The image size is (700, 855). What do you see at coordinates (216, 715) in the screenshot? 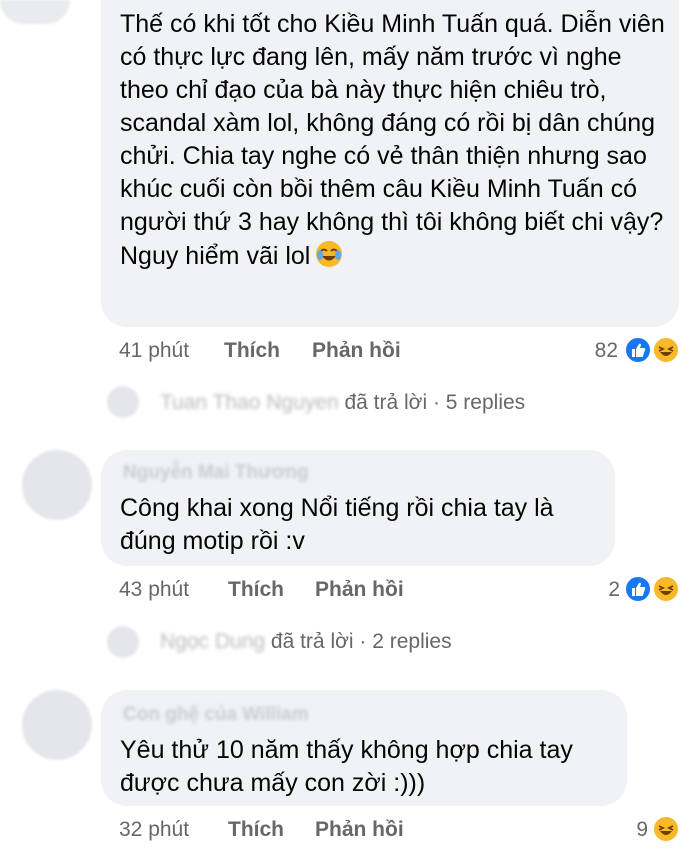
I see `author-name: Con ghệ của William` at bounding box center [216, 715].